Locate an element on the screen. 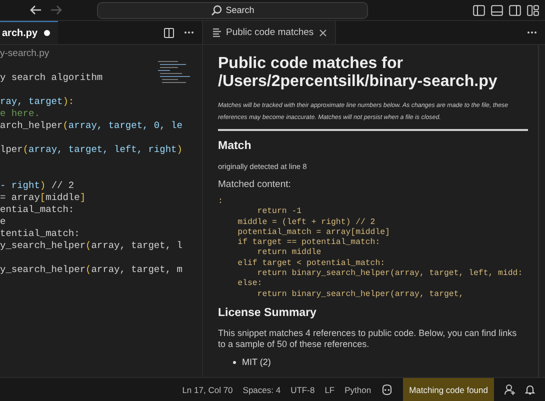  code-line: y_search_helper(array, target, m is located at coordinates (91, 269).